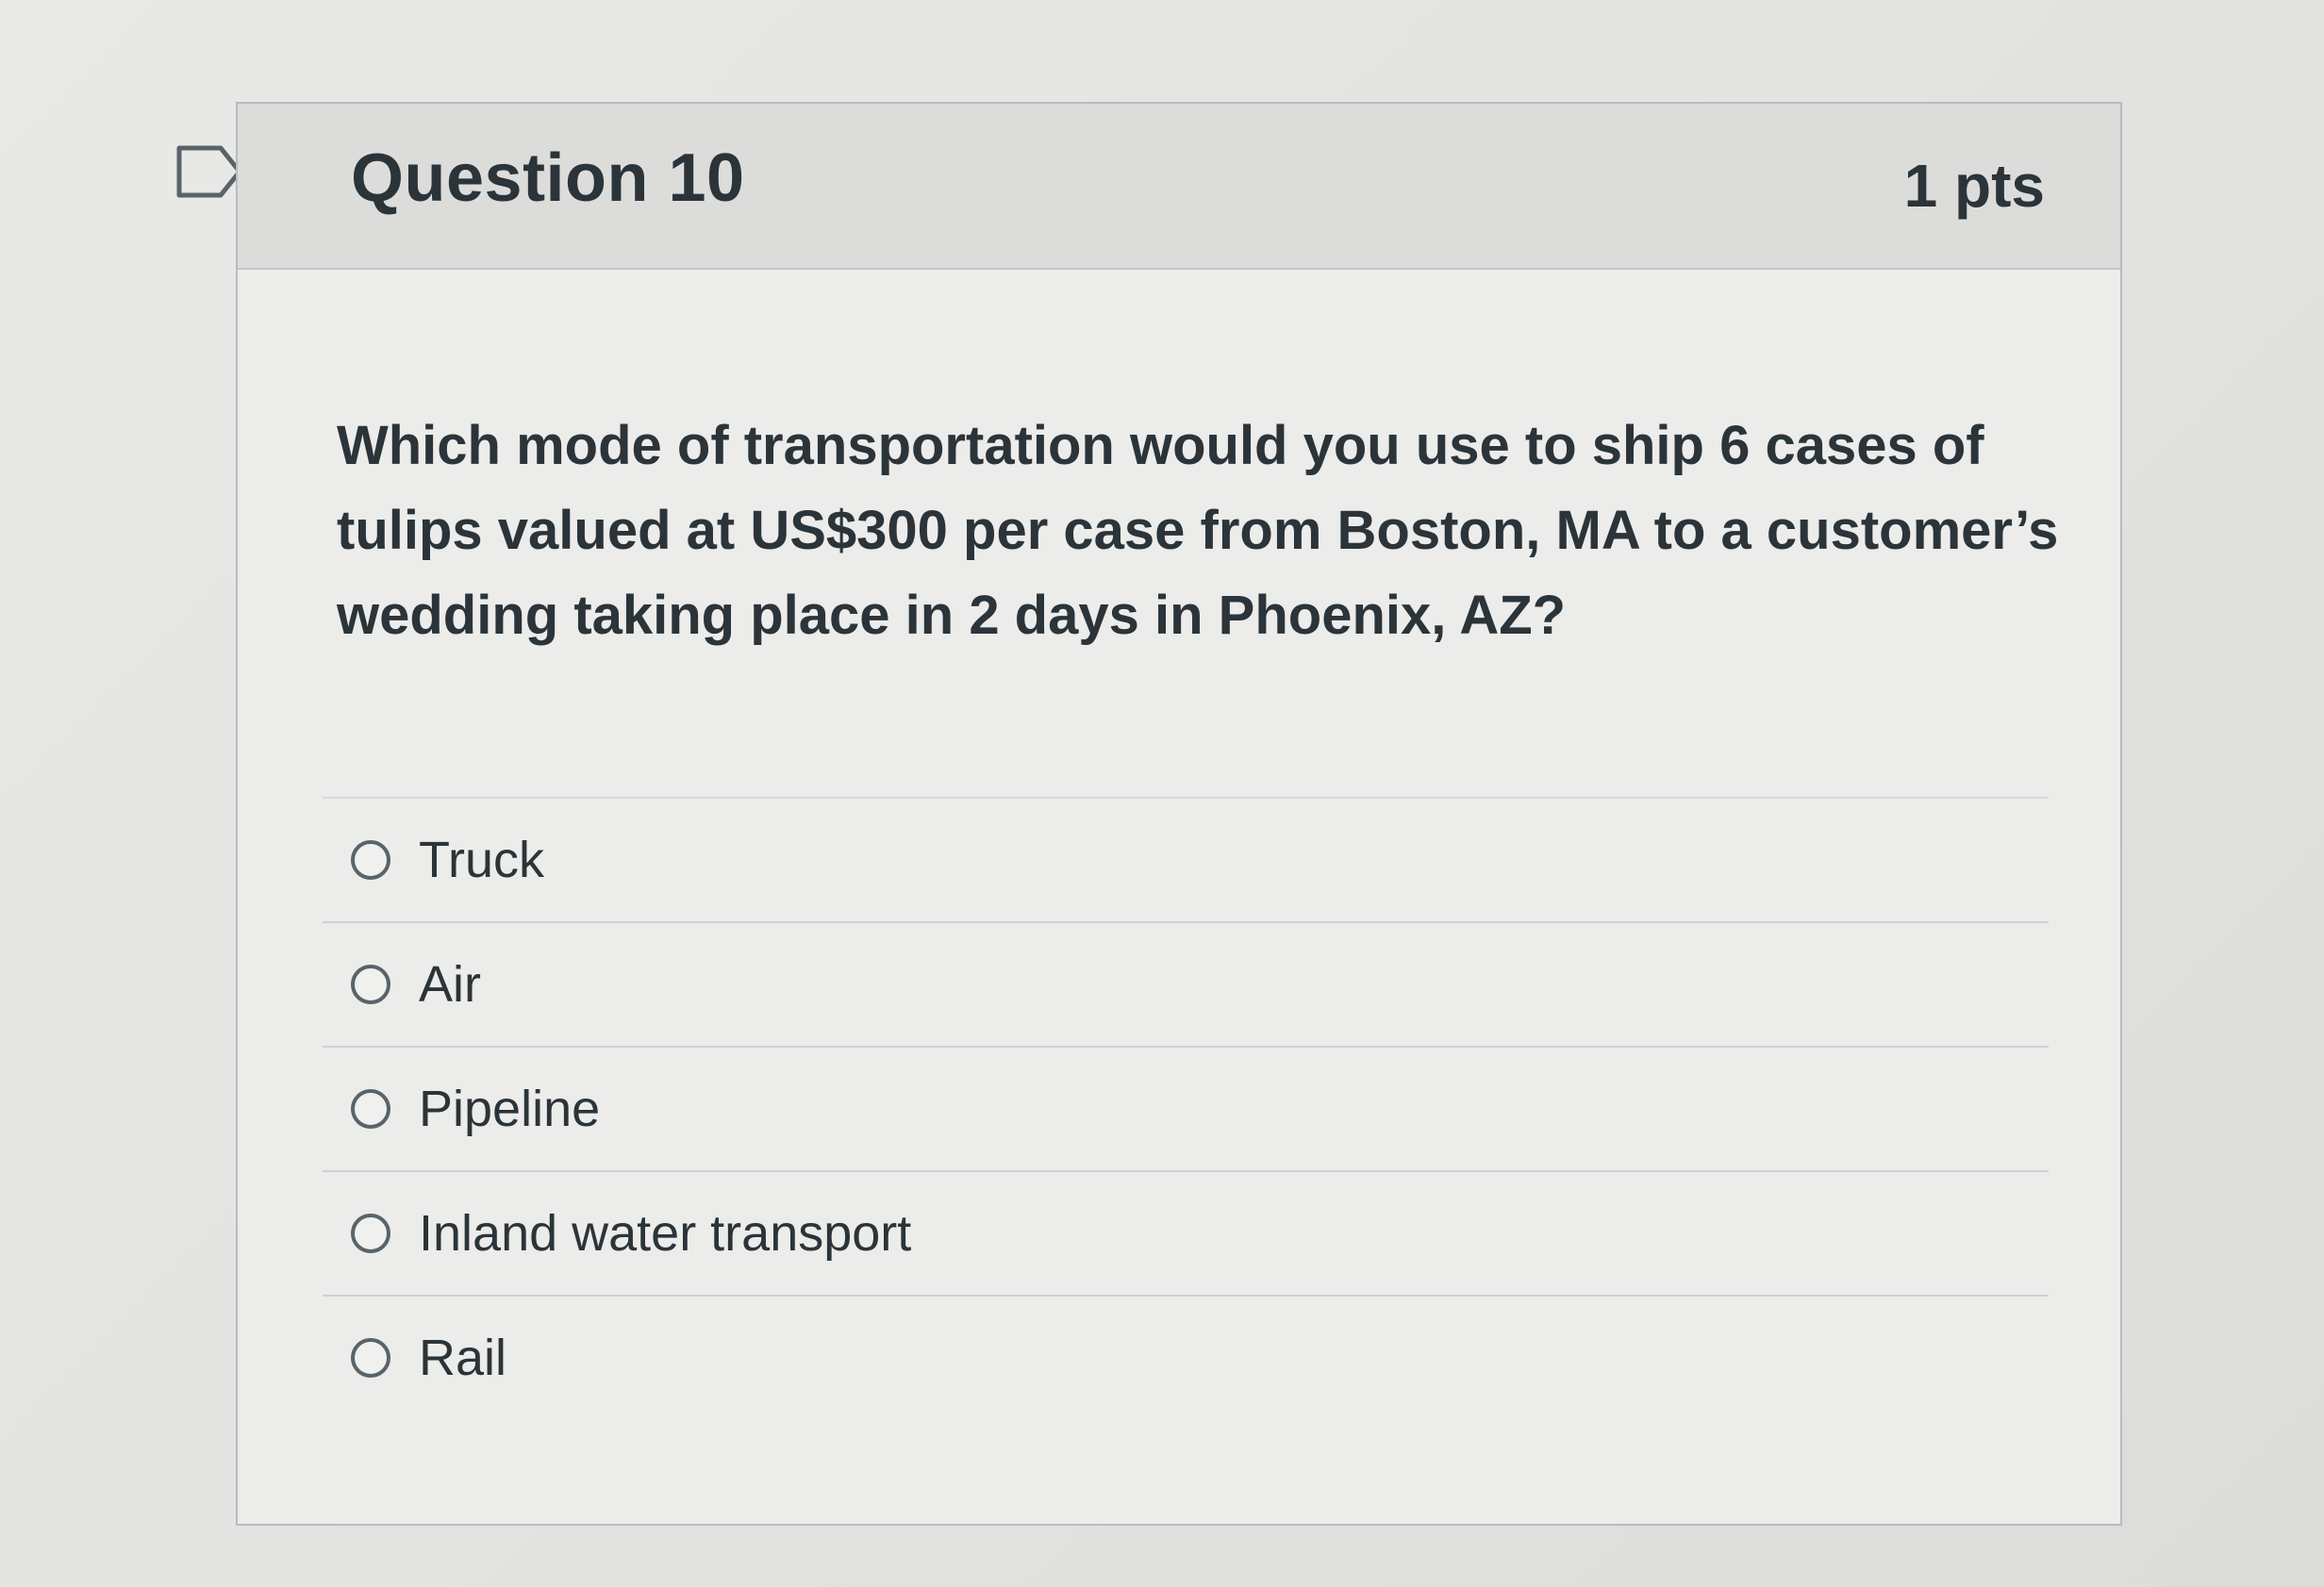 The width and height of the screenshot is (2324, 1587). I want to click on question-title: Question 10, so click(548, 178).